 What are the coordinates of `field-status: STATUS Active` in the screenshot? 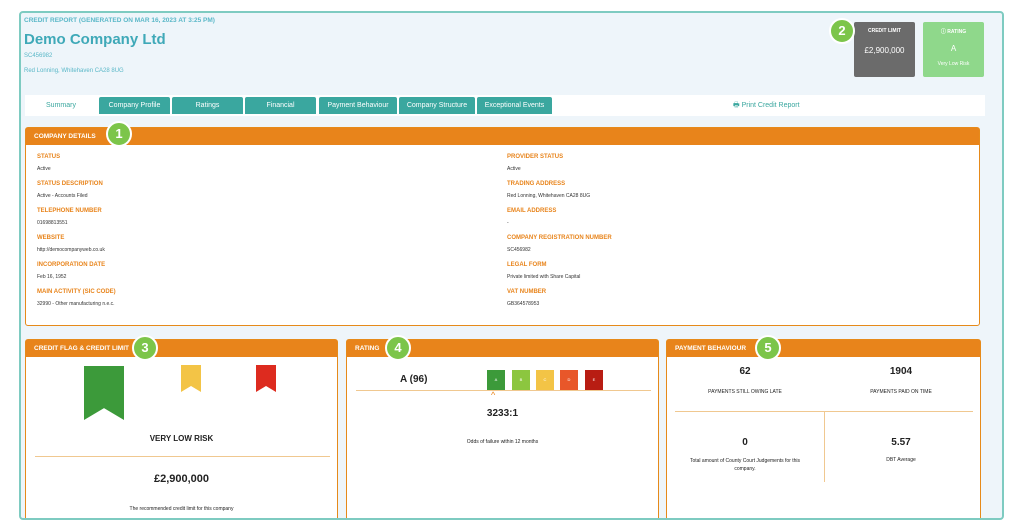 It's located at (49, 163).